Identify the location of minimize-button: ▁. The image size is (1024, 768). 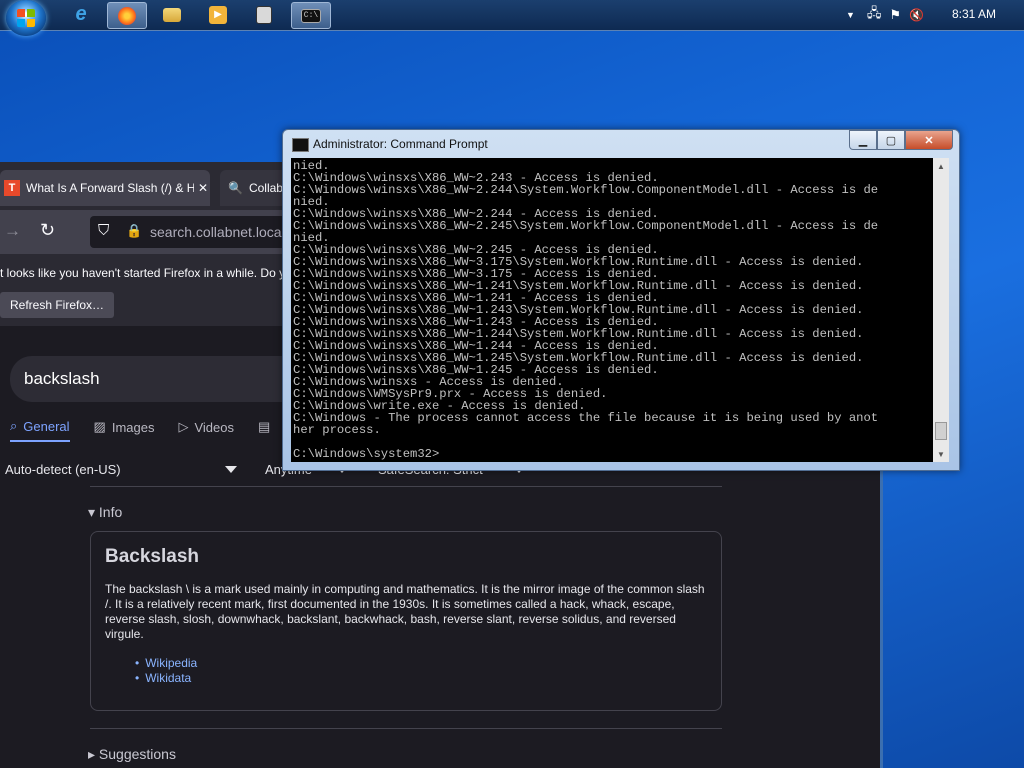
(863, 140).